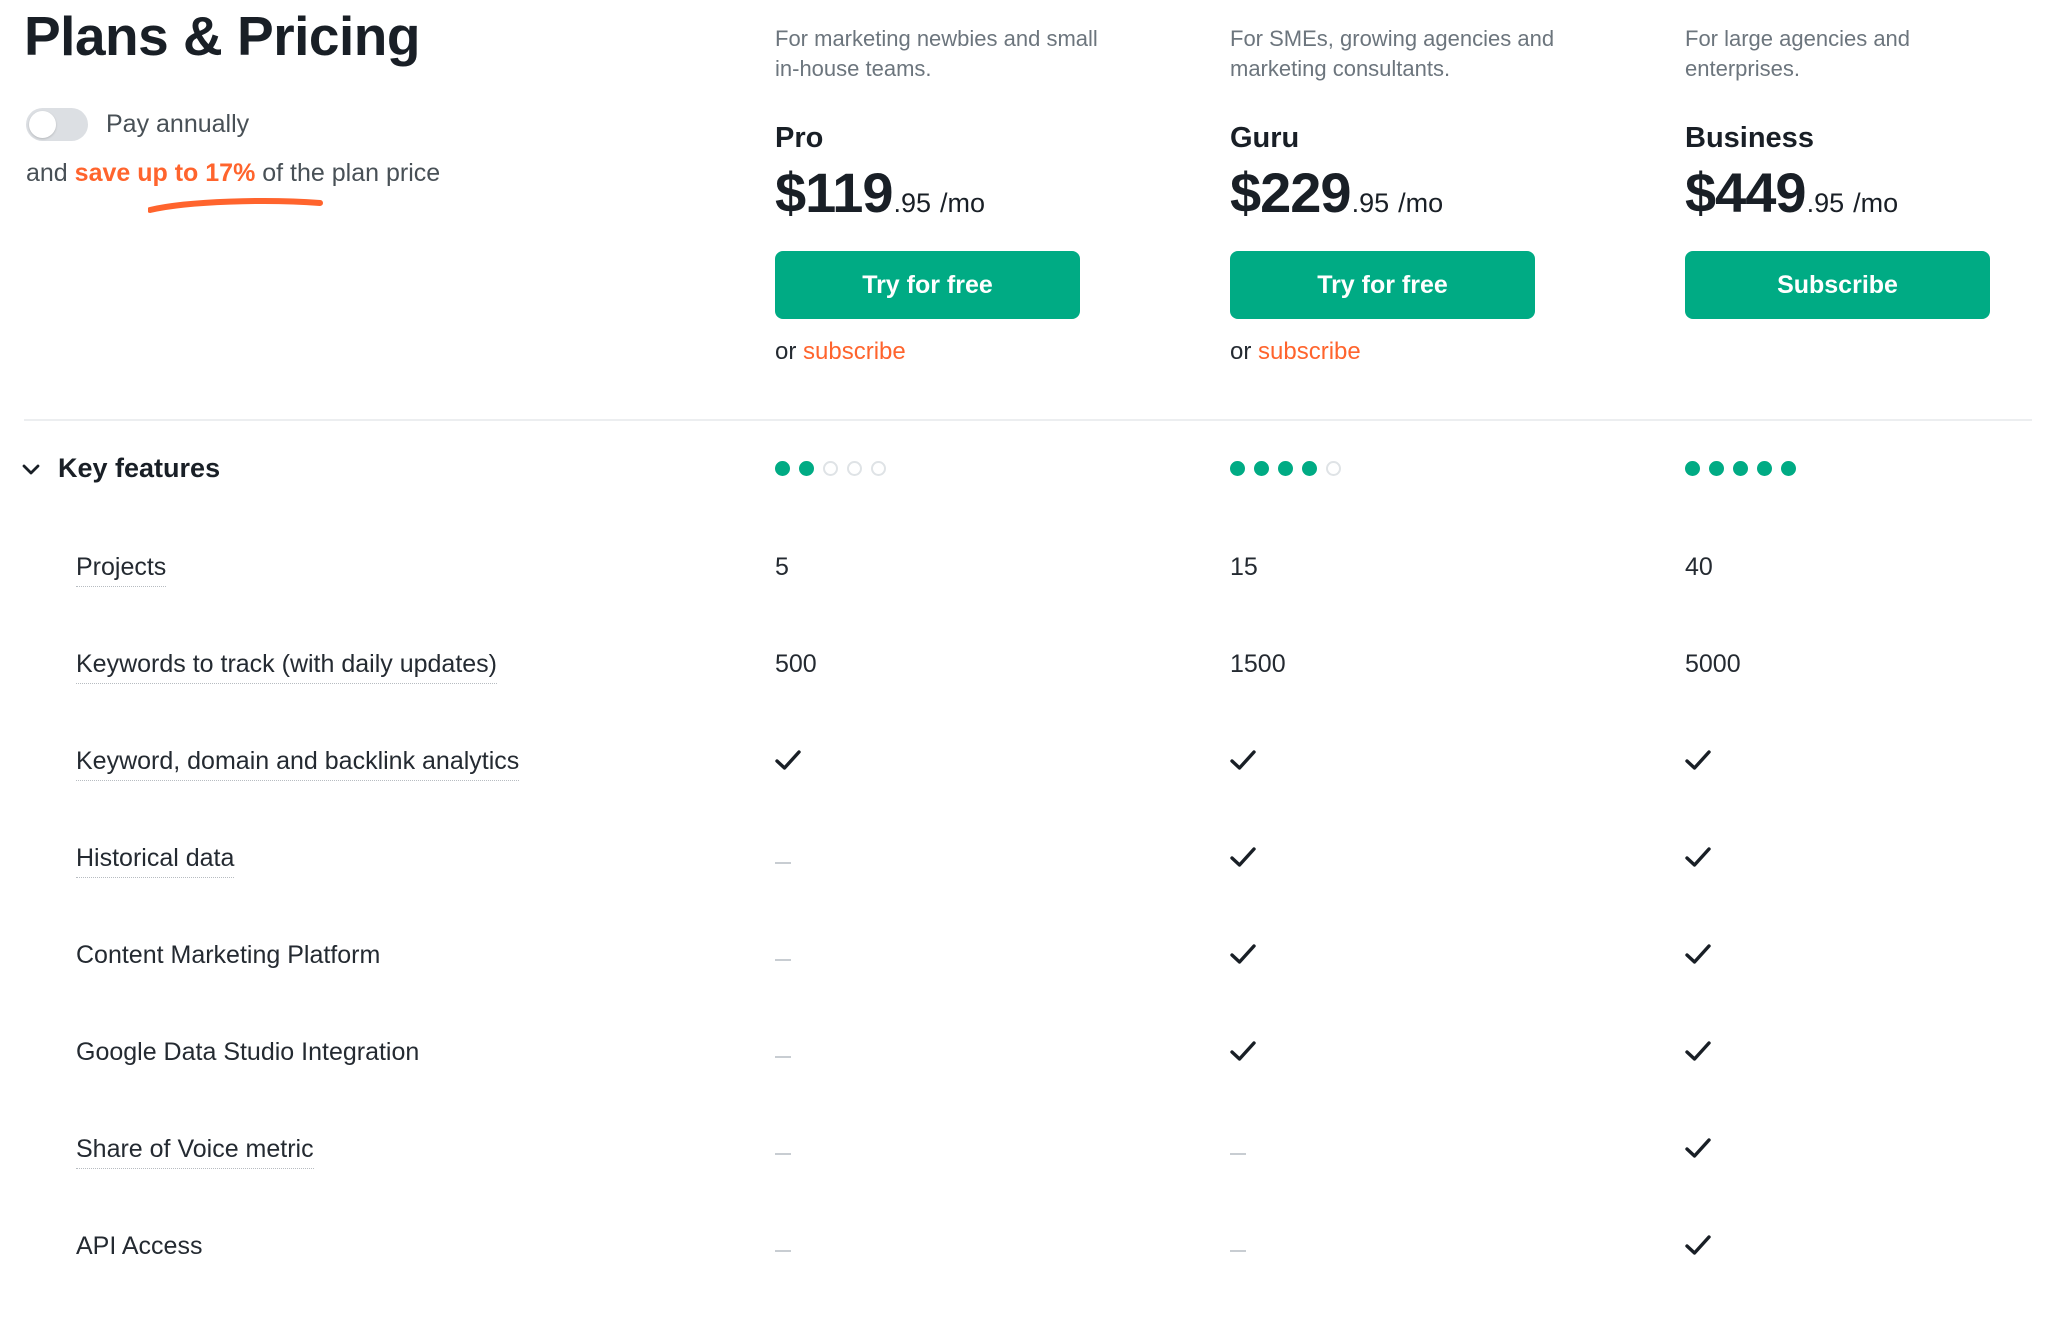 The image size is (2048, 1331). Describe the element at coordinates (121, 570) in the screenshot. I see `feature-label-text: Projects` at that location.